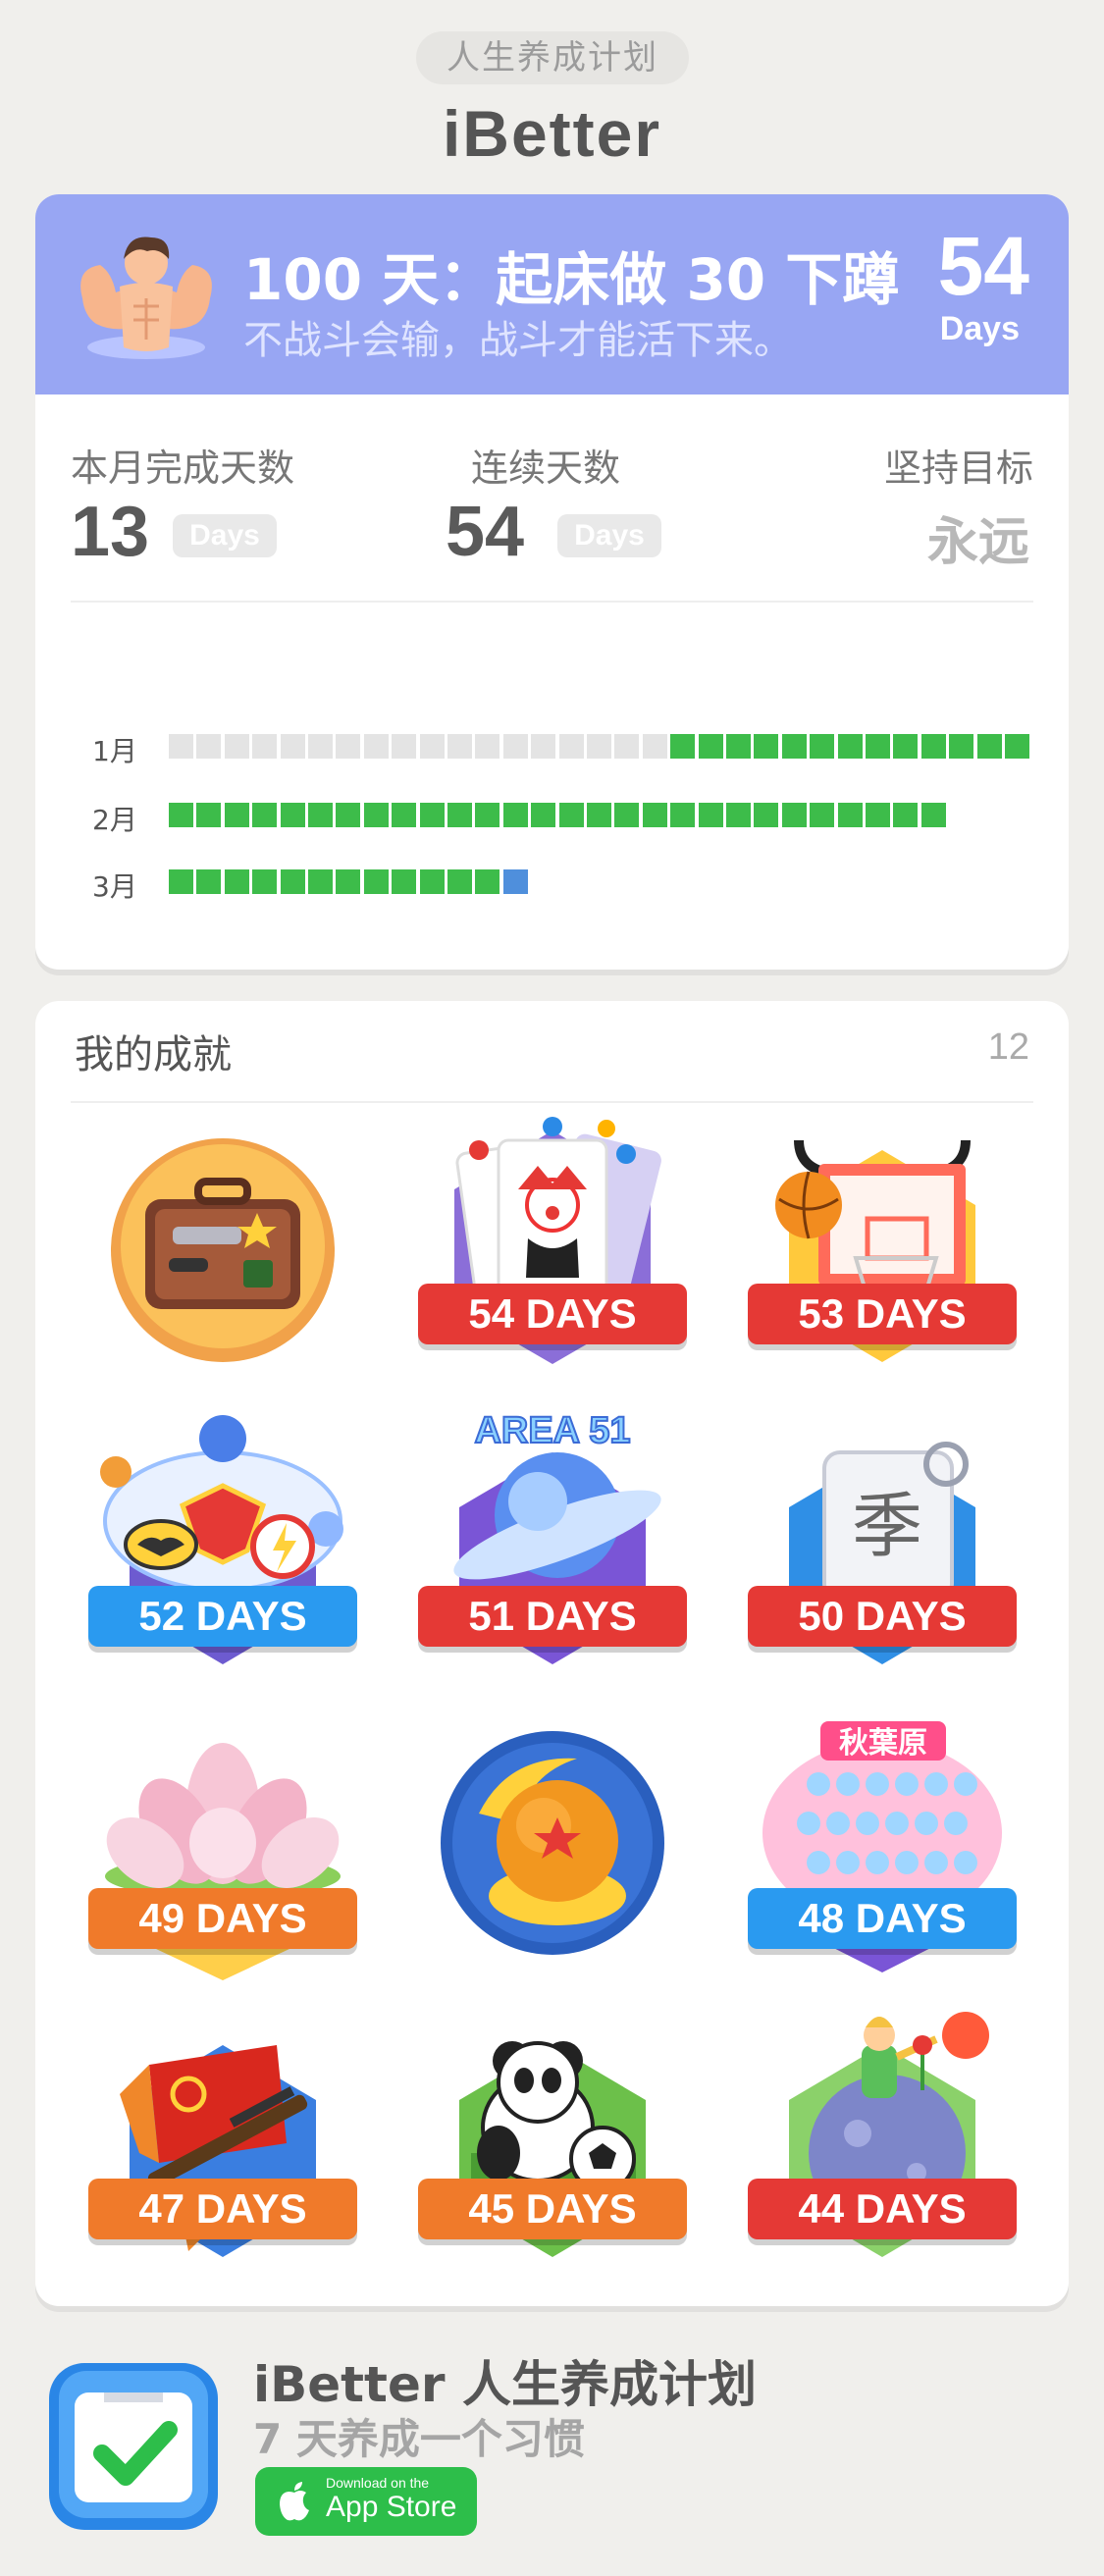 The height and width of the screenshot is (2576, 1104). What do you see at coordinates (887, 1526) in the screenshot?
I see `svg-text: 季` at bounding box center [887, 1526].